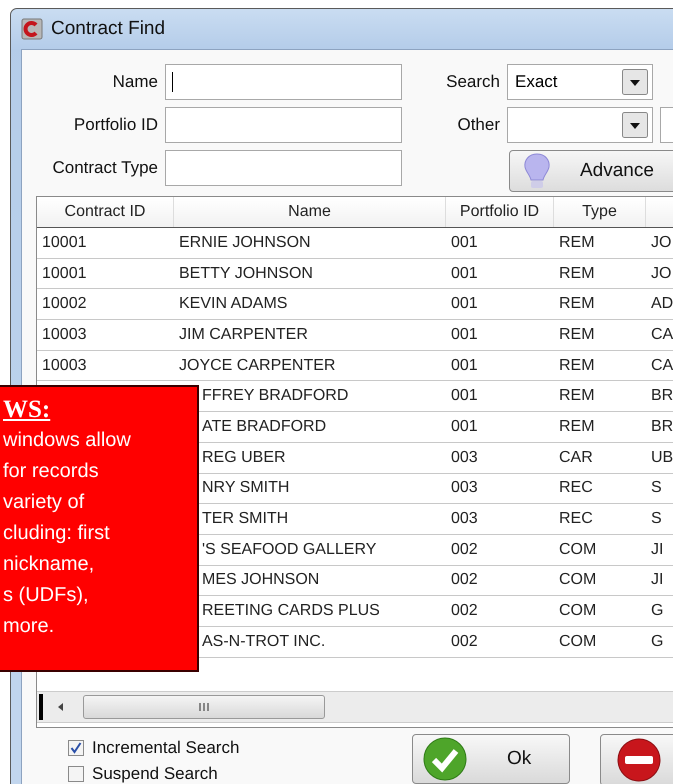  Describe the element at coordinates (246, 273) in the screenshot. I see `table-cell: BETTY JOHNSON` at that location.